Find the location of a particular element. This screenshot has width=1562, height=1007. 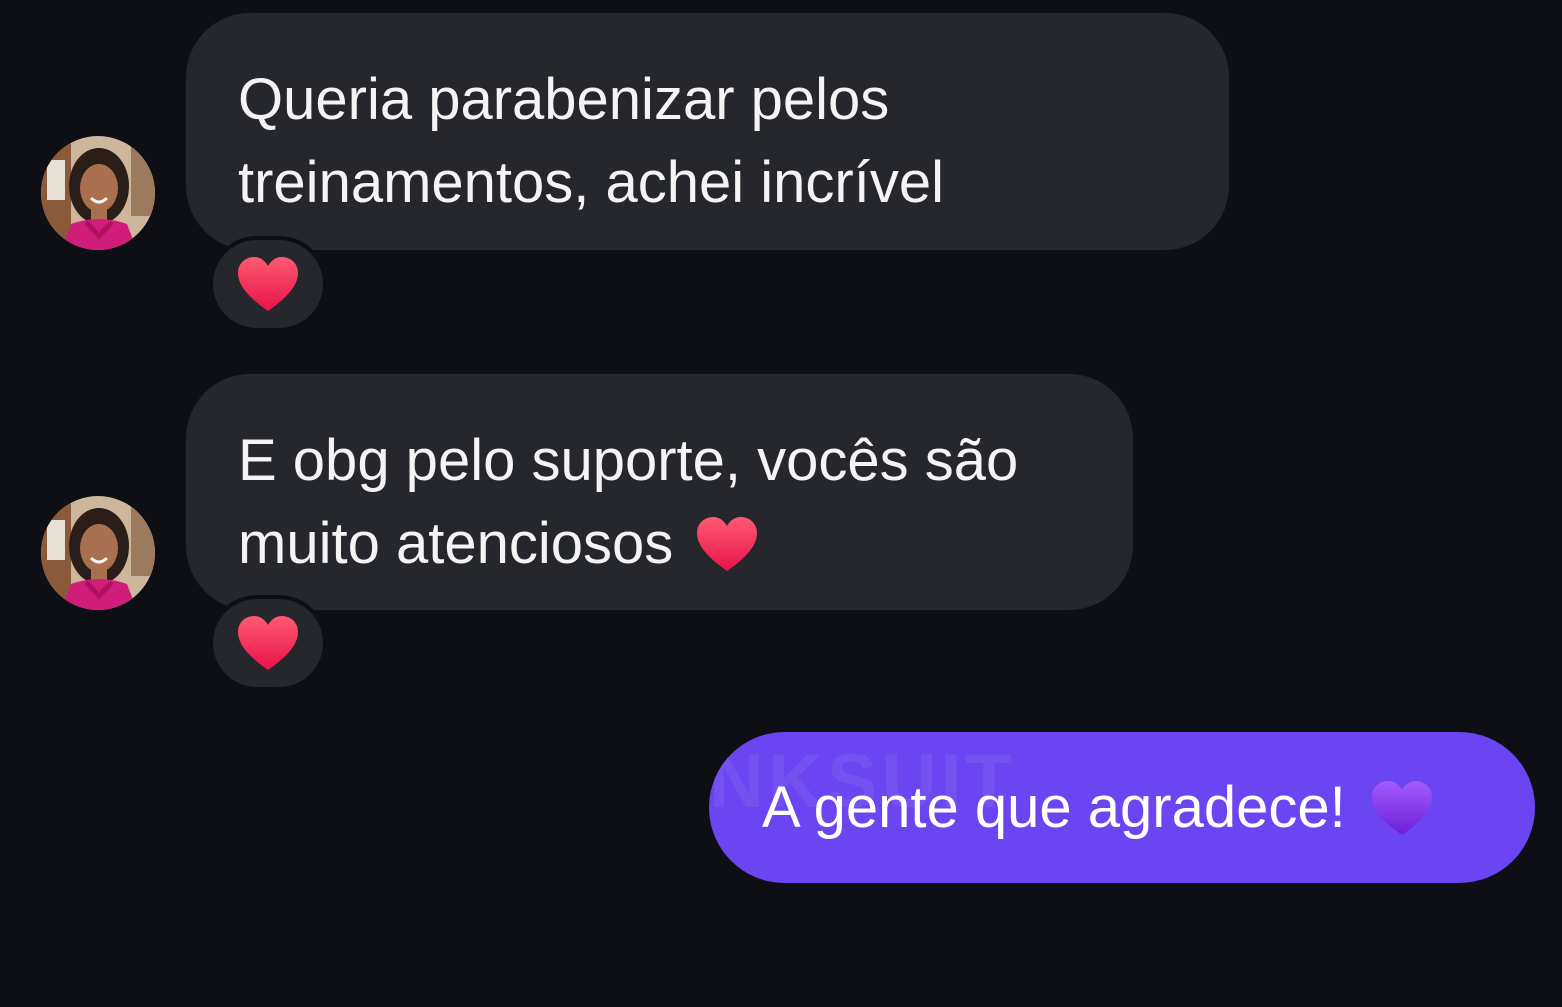

message-bubble-outgoing: NKSUIT A gente que agradece! is located at coordinates (1122, 807).